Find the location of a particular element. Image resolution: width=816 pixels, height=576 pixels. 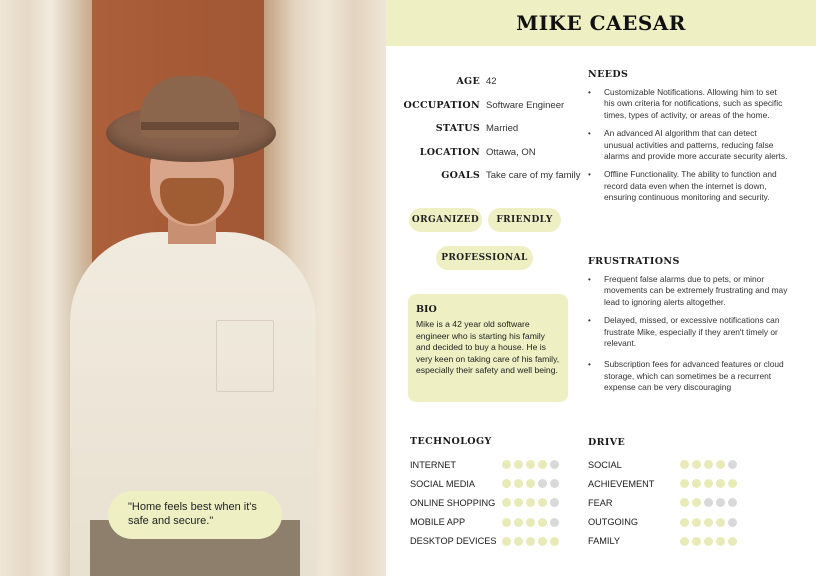

shirt-pocket is located at coordinates (245, 356).